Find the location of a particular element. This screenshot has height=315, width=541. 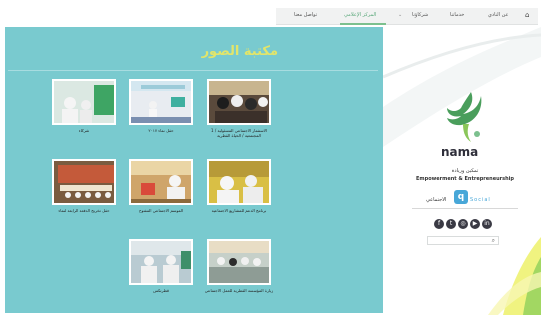

nav-item-media-center: المركز الإعلامي is located at coordinates (360, 15).